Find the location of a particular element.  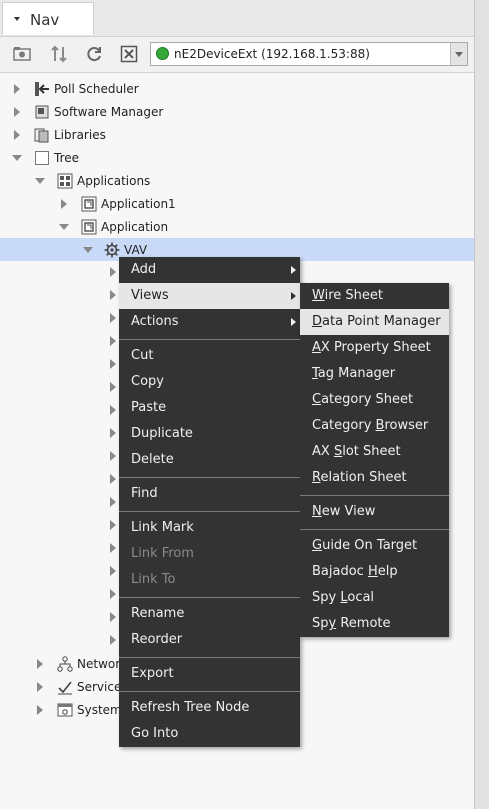

menu-item-copy: Copy is located at coordinates (209, 382).